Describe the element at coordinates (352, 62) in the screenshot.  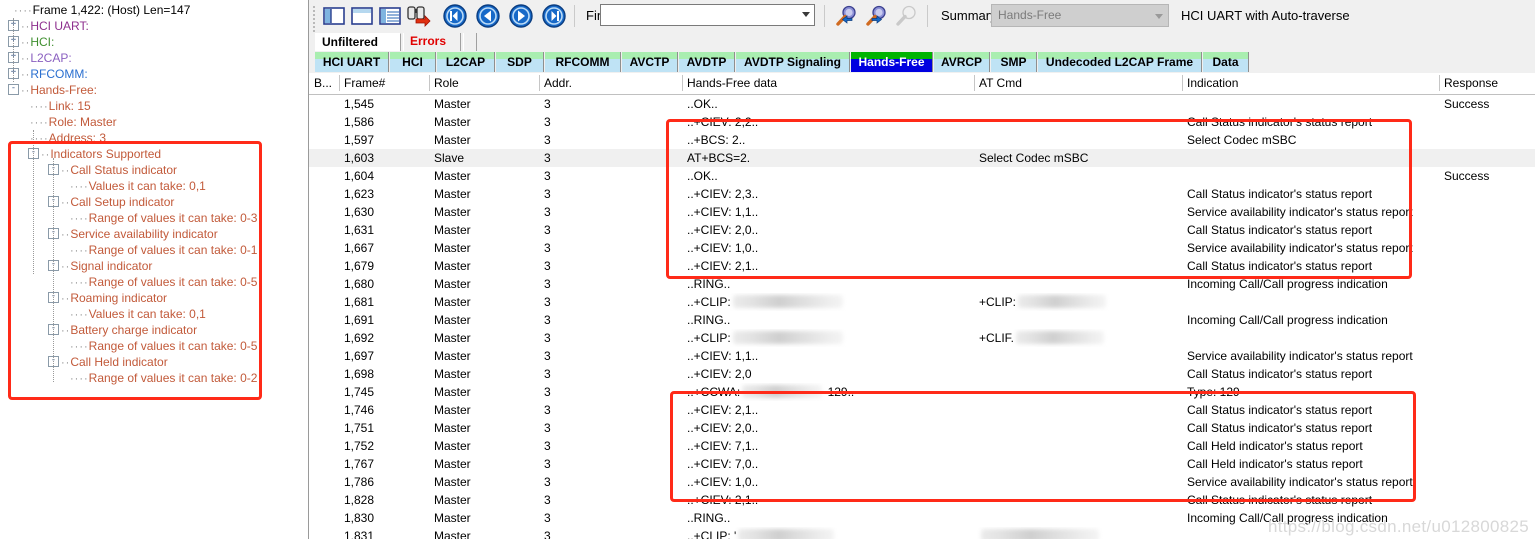
I see `protocol-tab-hci-uart: HCI UART` at that location.